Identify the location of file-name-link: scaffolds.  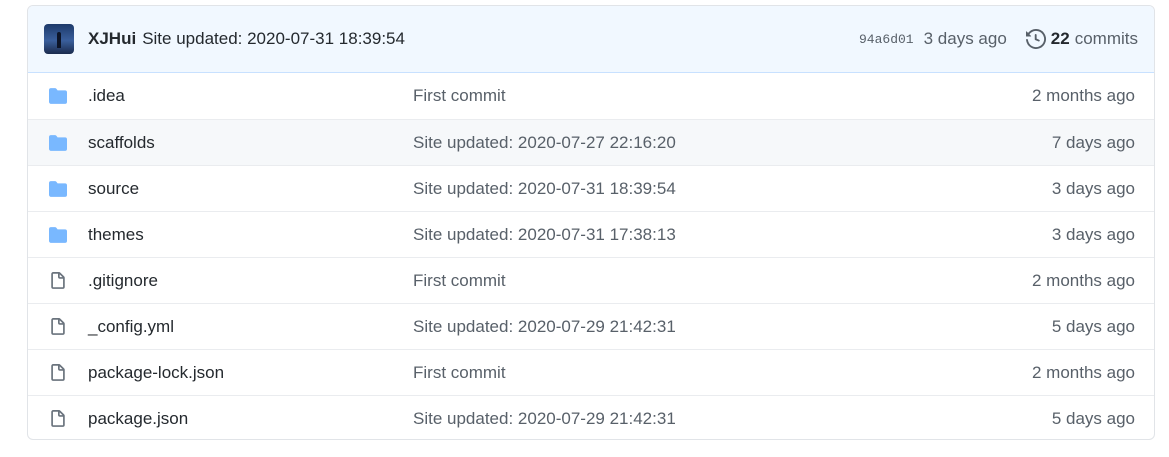
(250, 143).